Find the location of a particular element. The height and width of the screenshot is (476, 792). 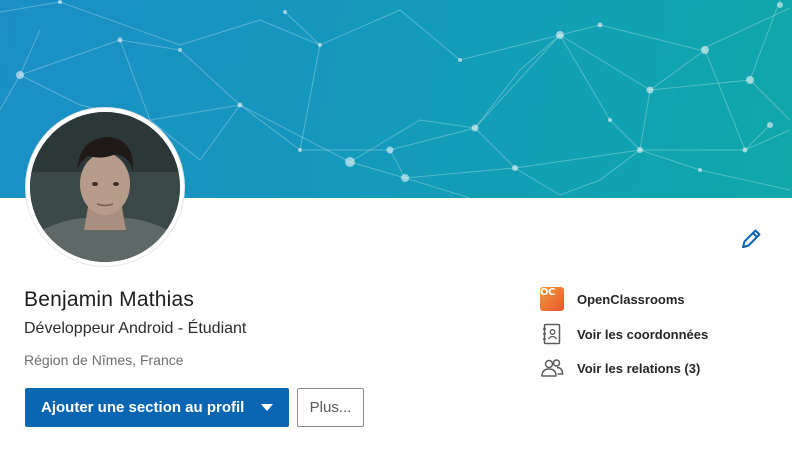

pencil-icon is located at coordinates (751, 238).